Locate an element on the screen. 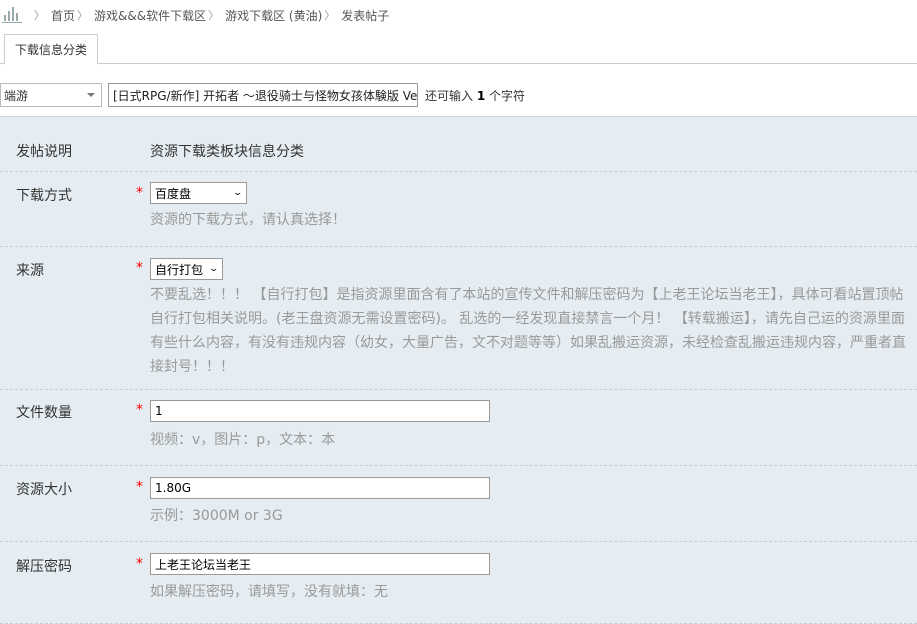  file-count-hint: 视频：v，图片：p，文本：本 is located at coordinates (243, 440).